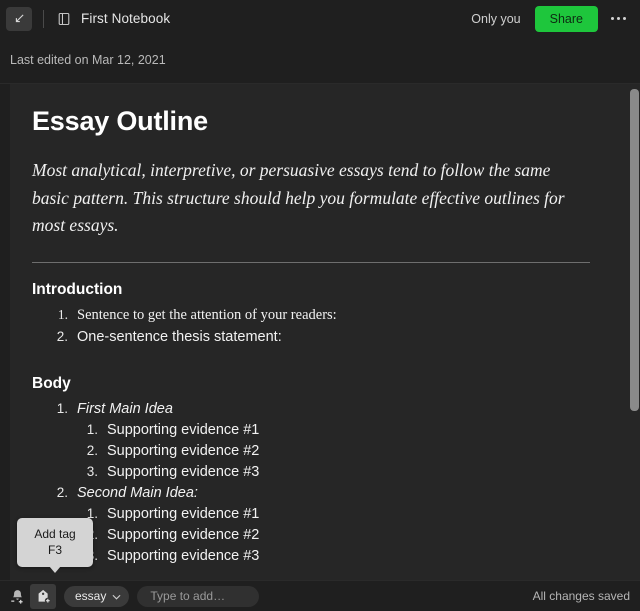  What do you see at coordinates (495, 19) in the screenshot?
I see `permission-label: Only you` at bounding box center [495, 19].